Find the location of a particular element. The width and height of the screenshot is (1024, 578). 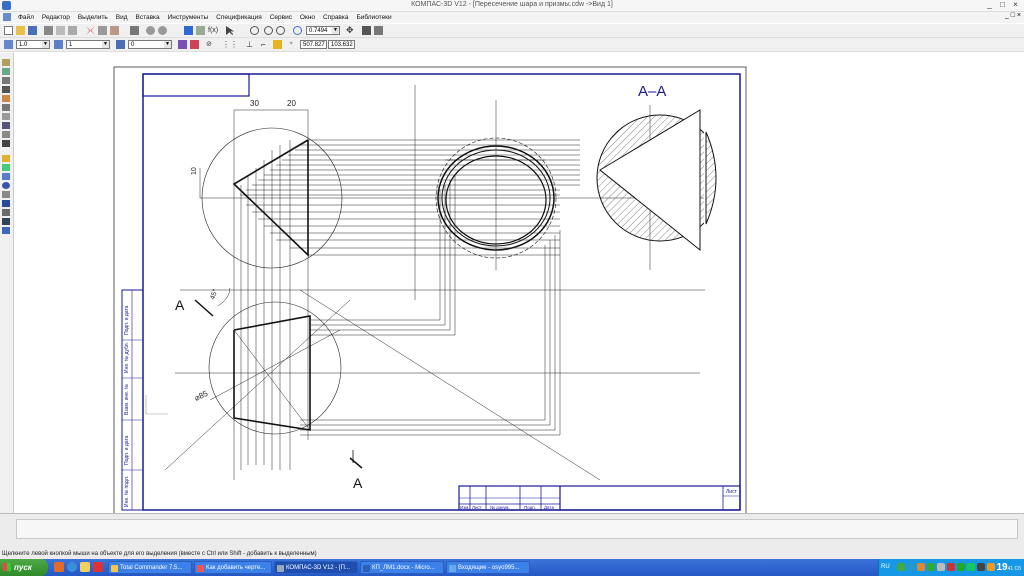

mdi-restore-button: □ is located at coordinates (1013, 15).